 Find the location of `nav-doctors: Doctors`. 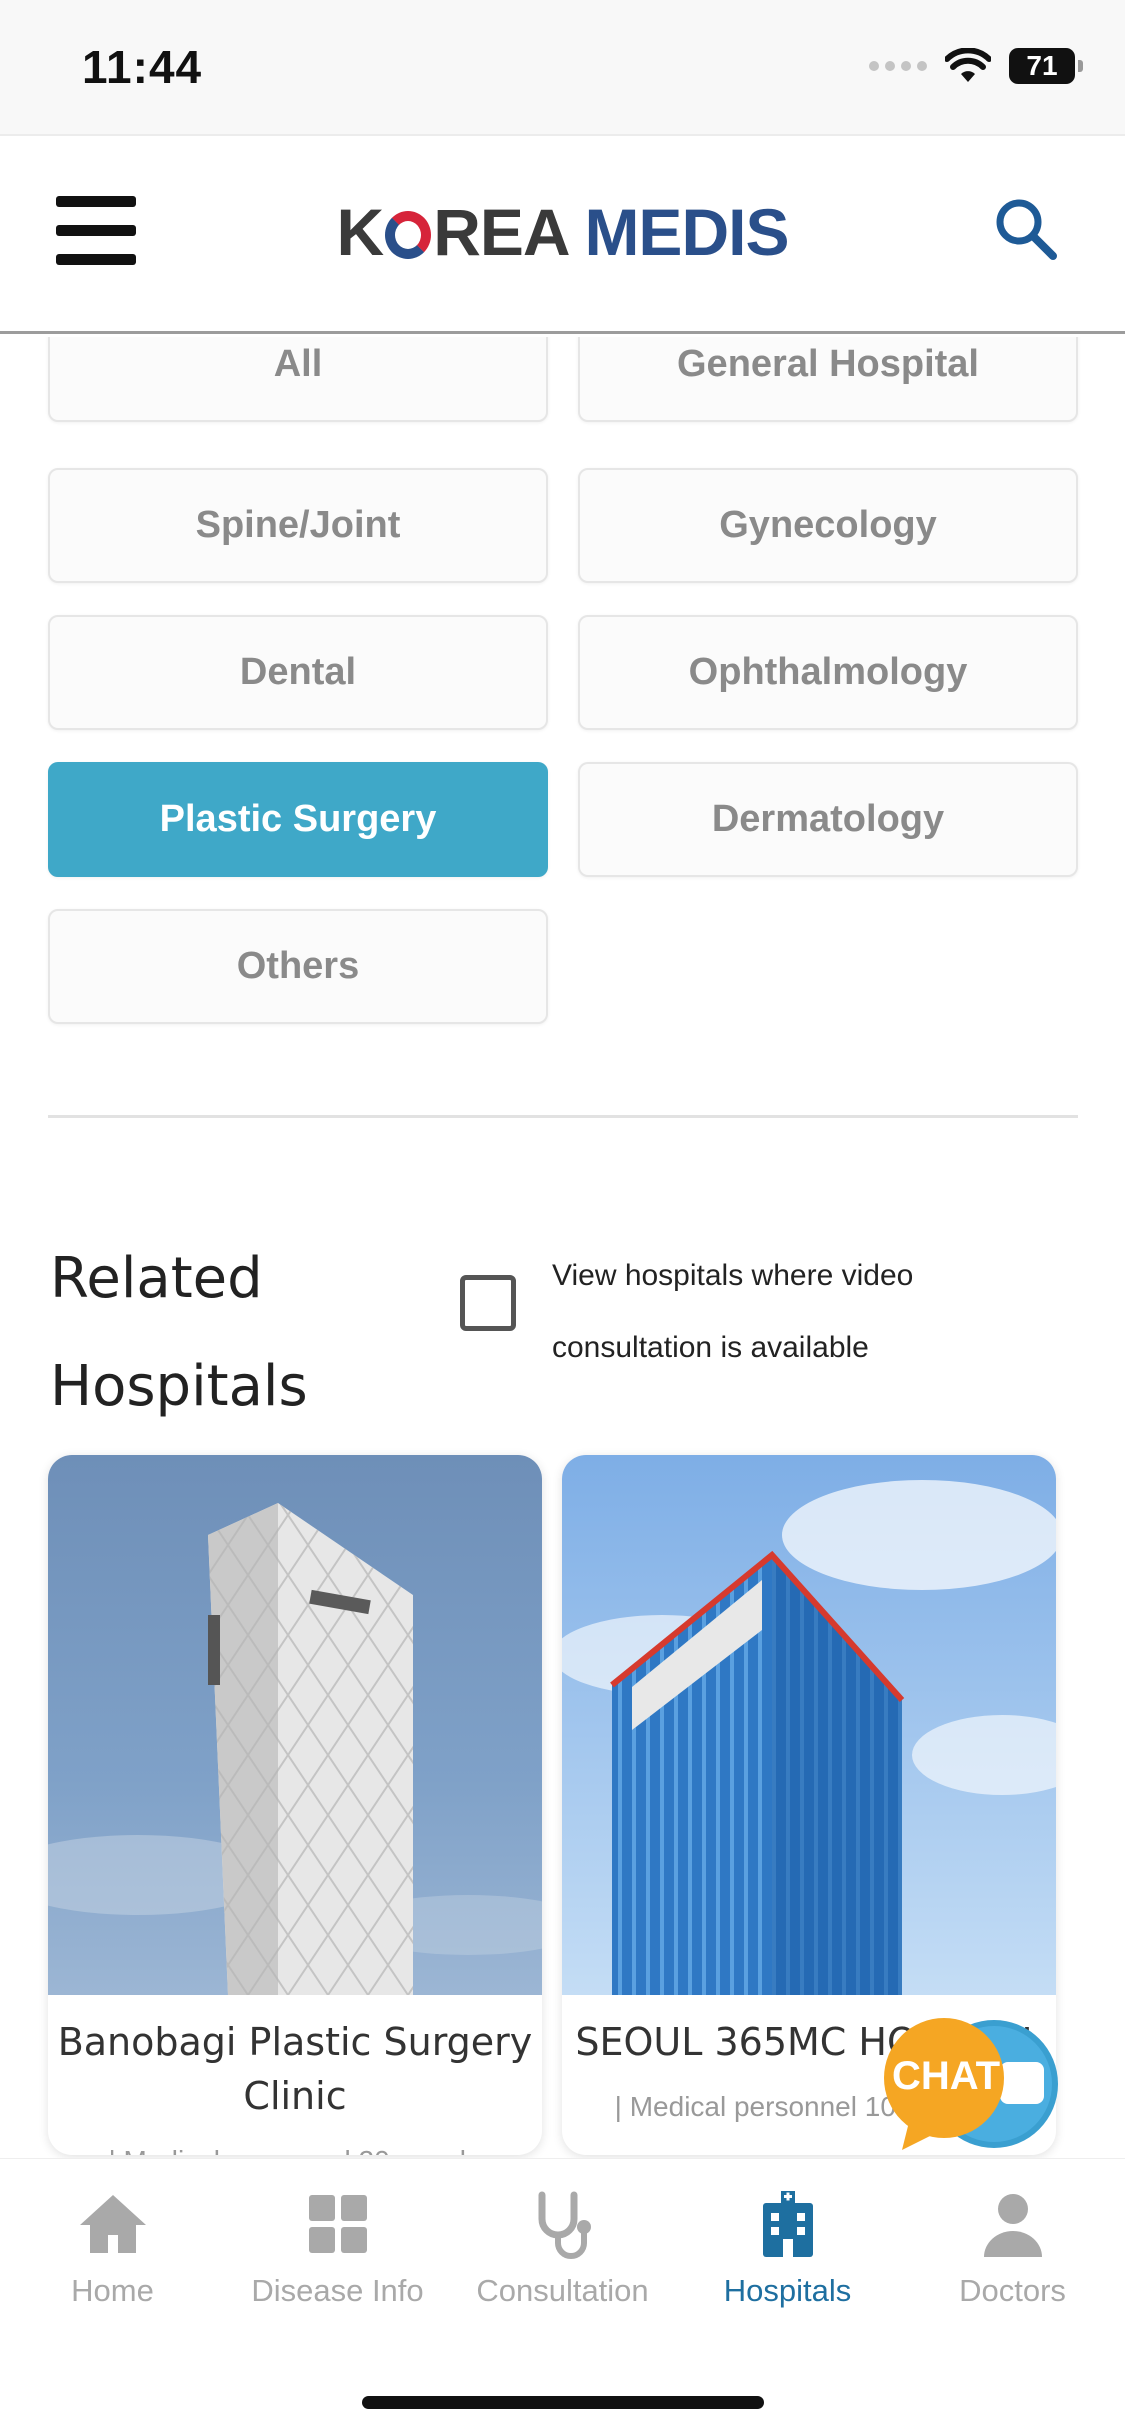

nav-doctors: Doctors is located at coordinates (1012, 2249).